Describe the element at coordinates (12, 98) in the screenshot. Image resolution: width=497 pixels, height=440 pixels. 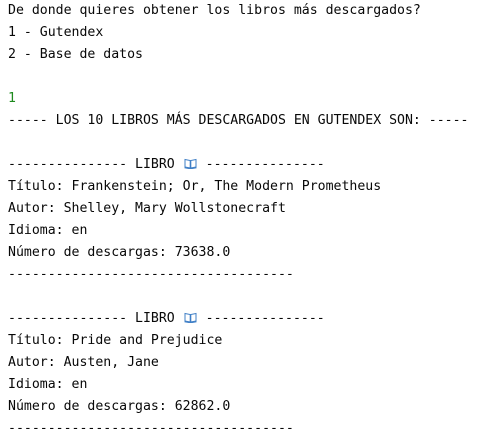
I see `user-input: 1` at that location.